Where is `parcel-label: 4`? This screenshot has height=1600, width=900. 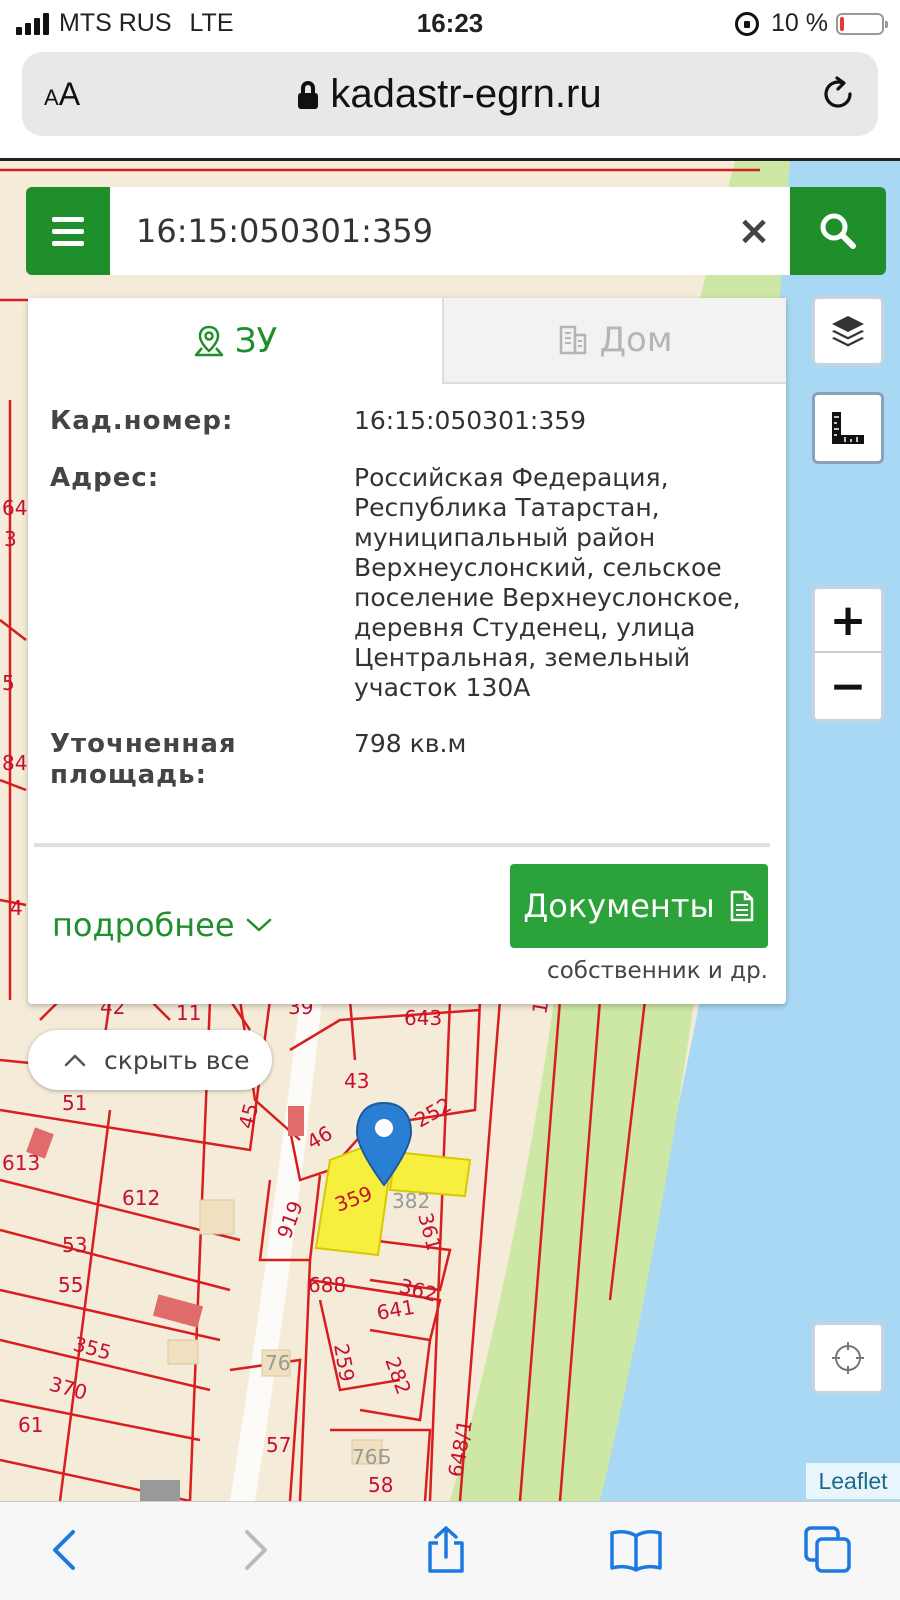 parcel-label: 4 is located at coordinates (16, 908).